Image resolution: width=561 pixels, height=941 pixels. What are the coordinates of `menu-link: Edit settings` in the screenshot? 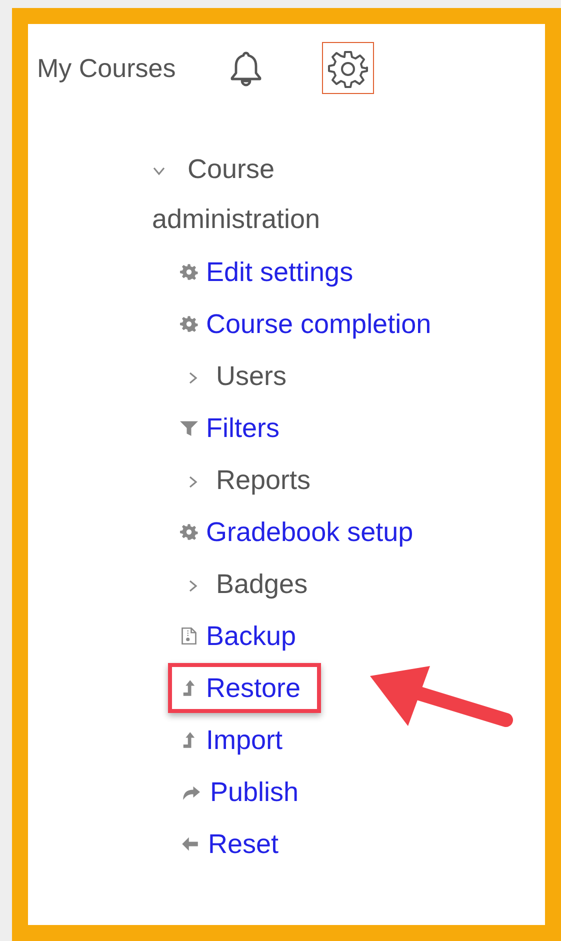 It's located at (267, 272).